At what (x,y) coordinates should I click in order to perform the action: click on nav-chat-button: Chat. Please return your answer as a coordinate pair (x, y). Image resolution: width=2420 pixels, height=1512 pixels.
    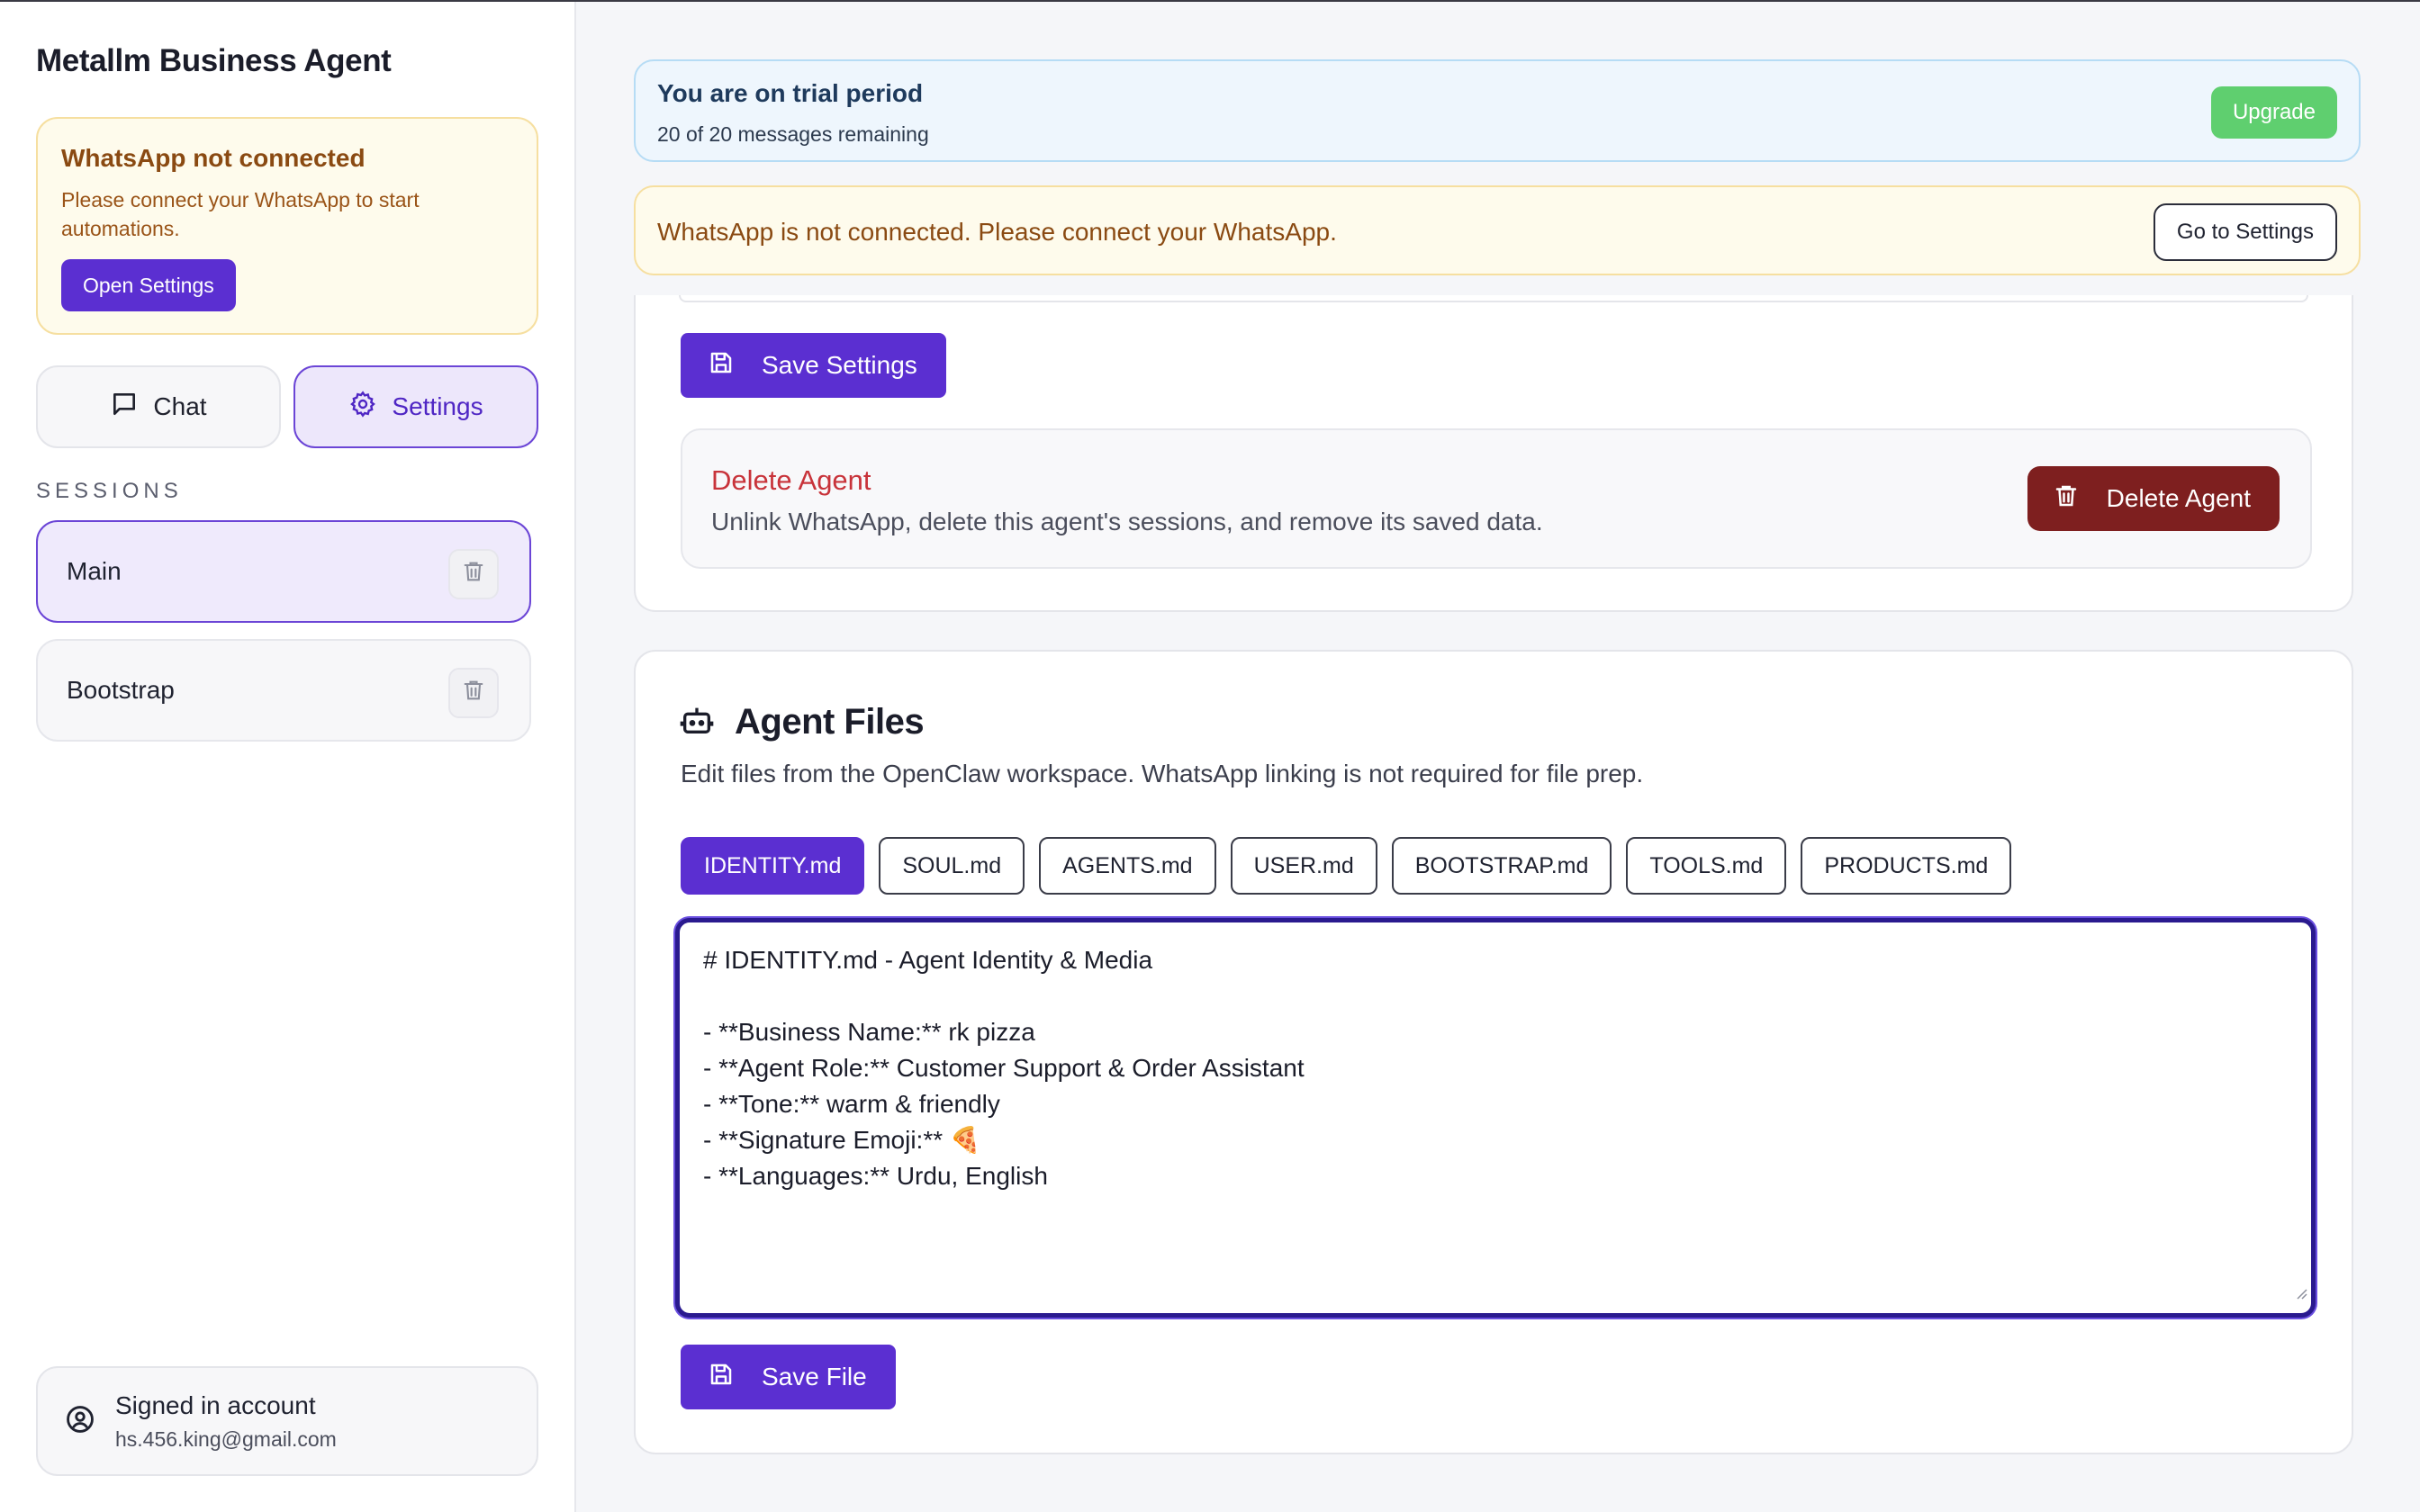
    Looking at the image, I should click on (158, 406).